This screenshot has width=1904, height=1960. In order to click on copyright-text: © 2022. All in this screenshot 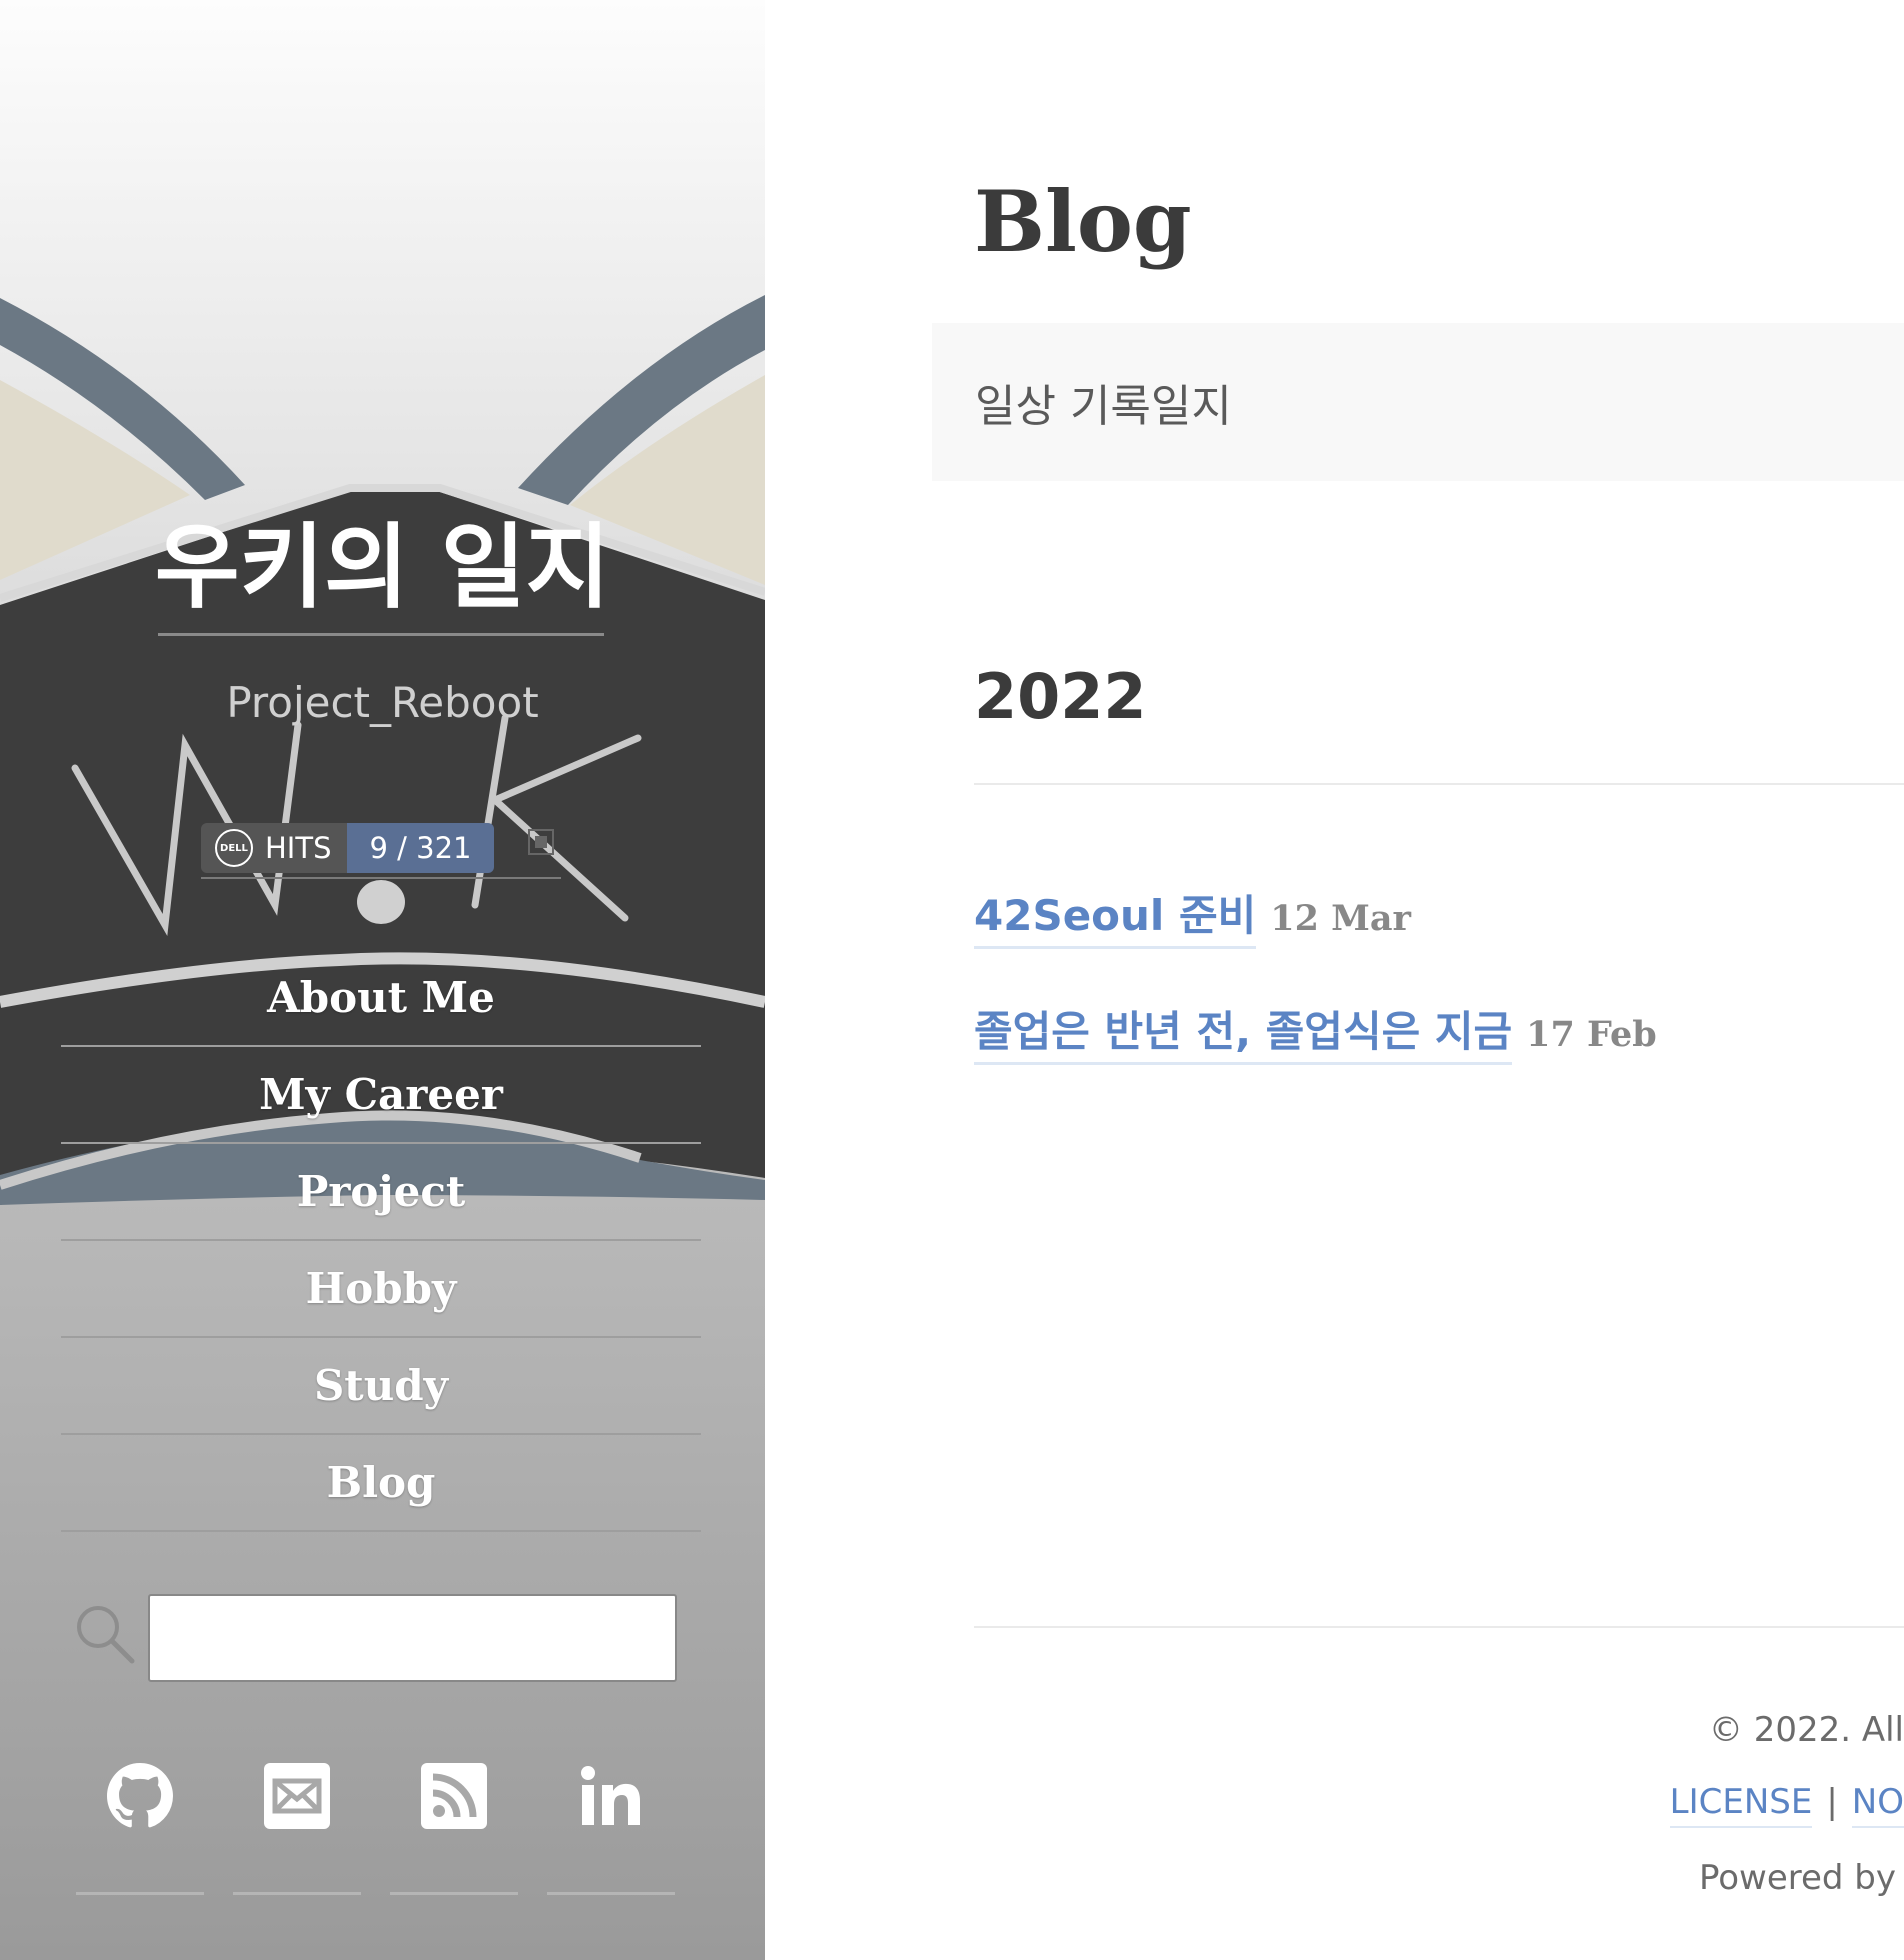, I will do `click(1806, 1730)`.